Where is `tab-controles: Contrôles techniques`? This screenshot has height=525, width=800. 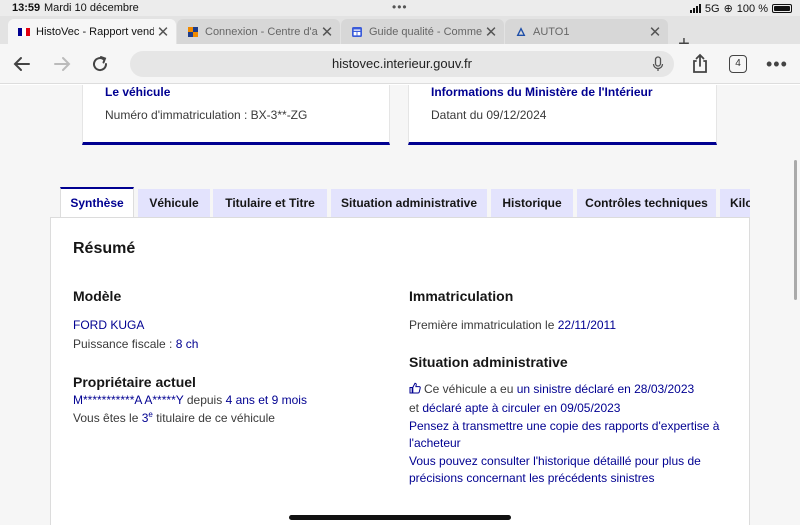
tab-controles: Contrôles techniques is located at coordinates (646, 203).